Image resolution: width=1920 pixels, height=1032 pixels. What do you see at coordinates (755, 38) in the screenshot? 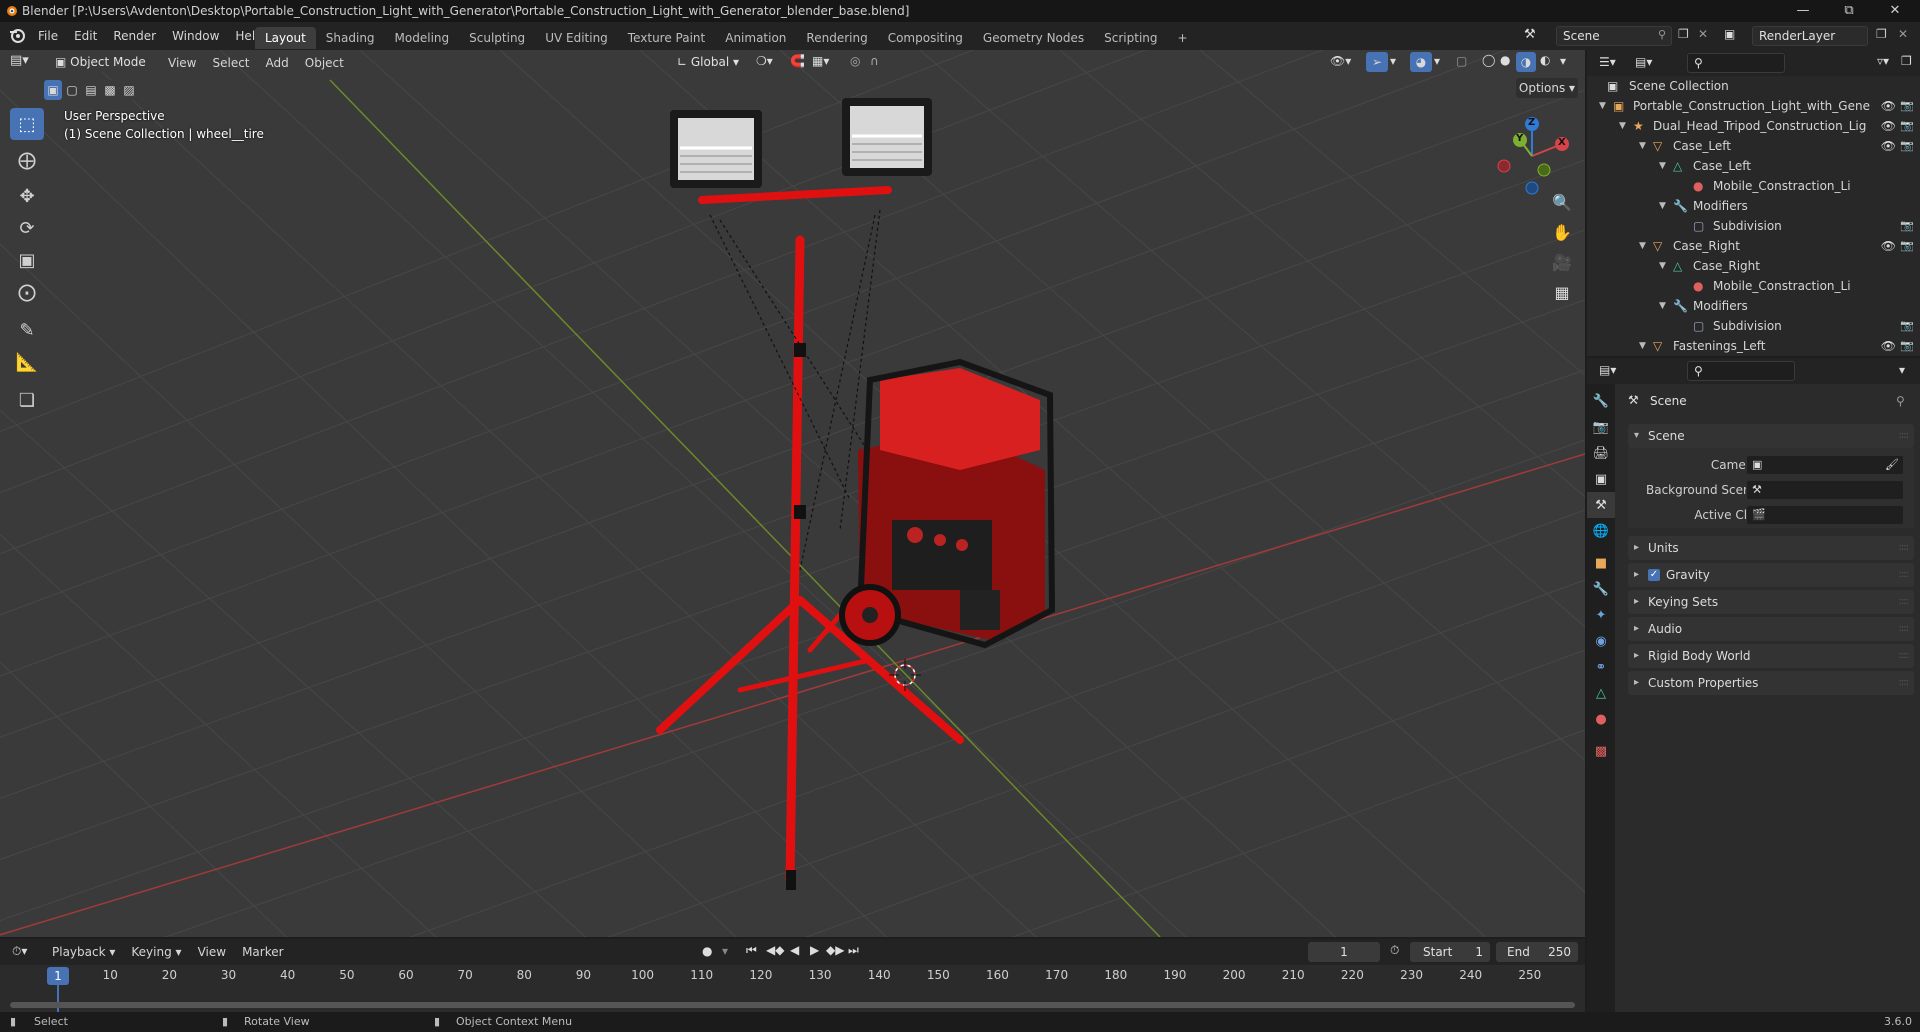
I see `tab-animation: Animation` at bounding box center [755, 38].